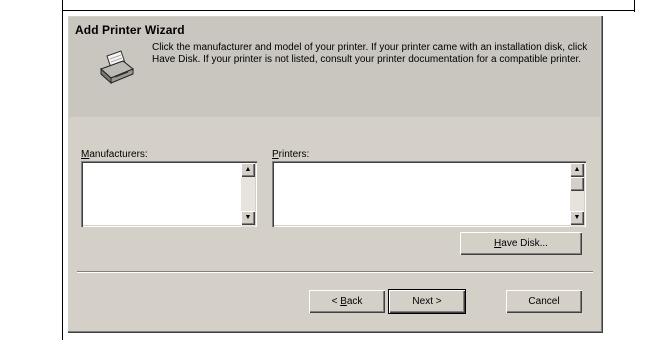  Describe the element at coordinates (336, 301) in the screenshot. I see `back-prefix: <` at that location.